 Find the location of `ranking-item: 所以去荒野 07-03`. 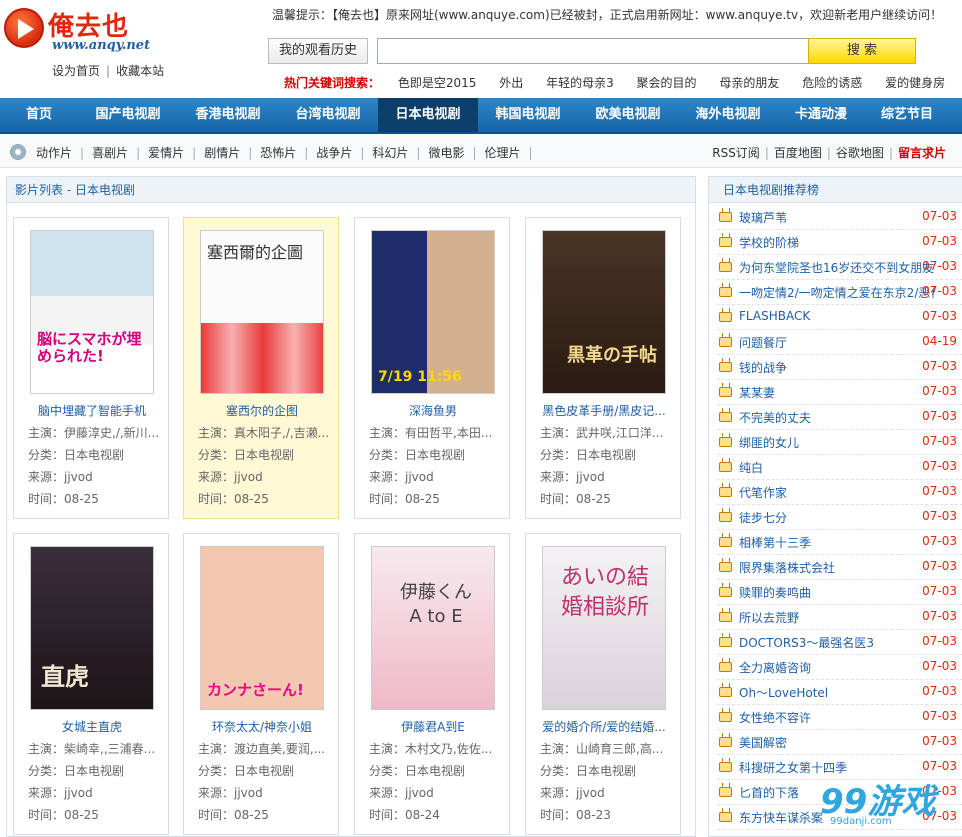

ranking-item: 所以去荒野 07-03 is located at coordinates (839, 617).